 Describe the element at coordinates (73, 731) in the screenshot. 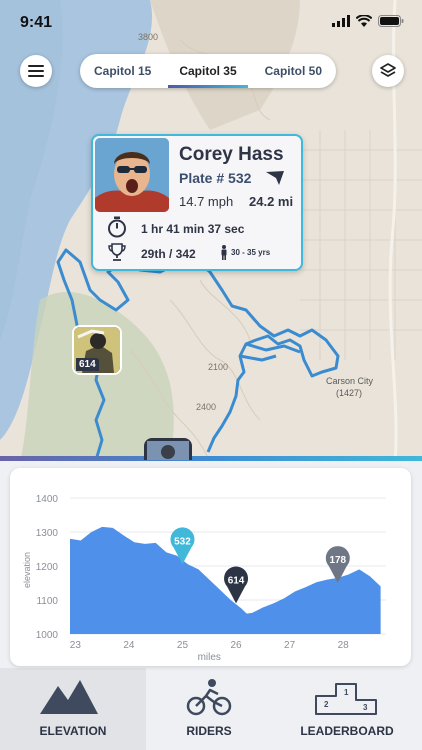

I see `tab-elevation-label: ELEVATION` at that location.